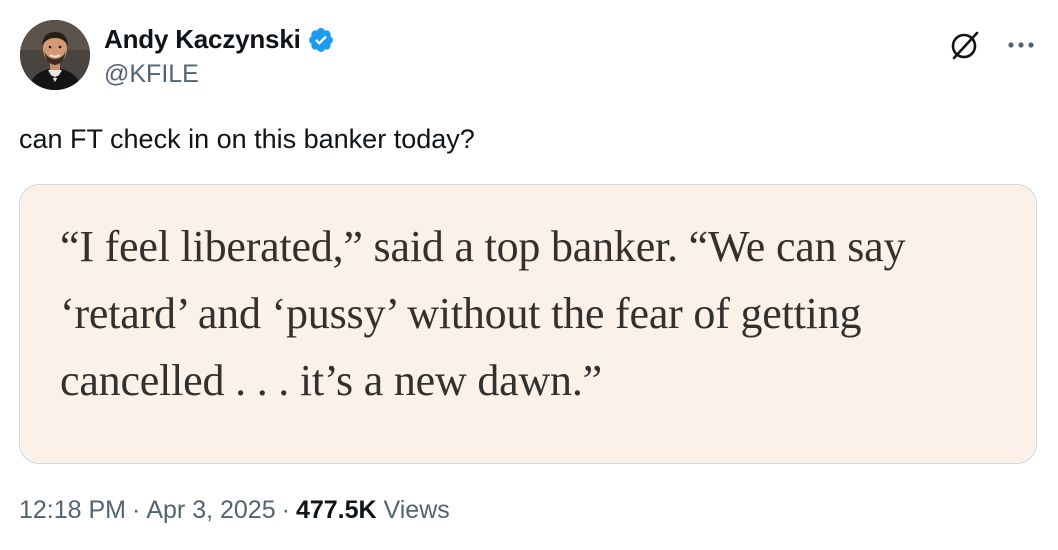 The image size is (1058, 550). I want to click on author-handle: @KFILE, so click(151, 74).